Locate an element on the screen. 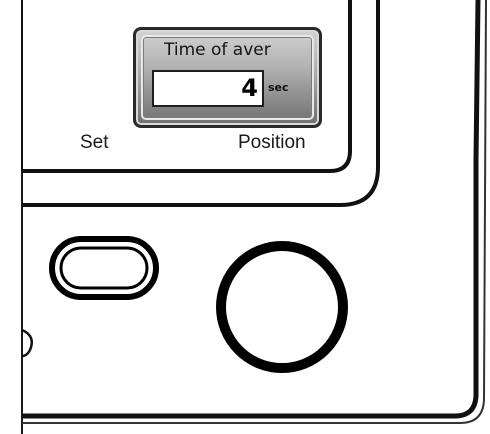 This screenshot has height=434, width=490. lcd-display: Time of aver 4 sec is located at coordinates (227, 77).